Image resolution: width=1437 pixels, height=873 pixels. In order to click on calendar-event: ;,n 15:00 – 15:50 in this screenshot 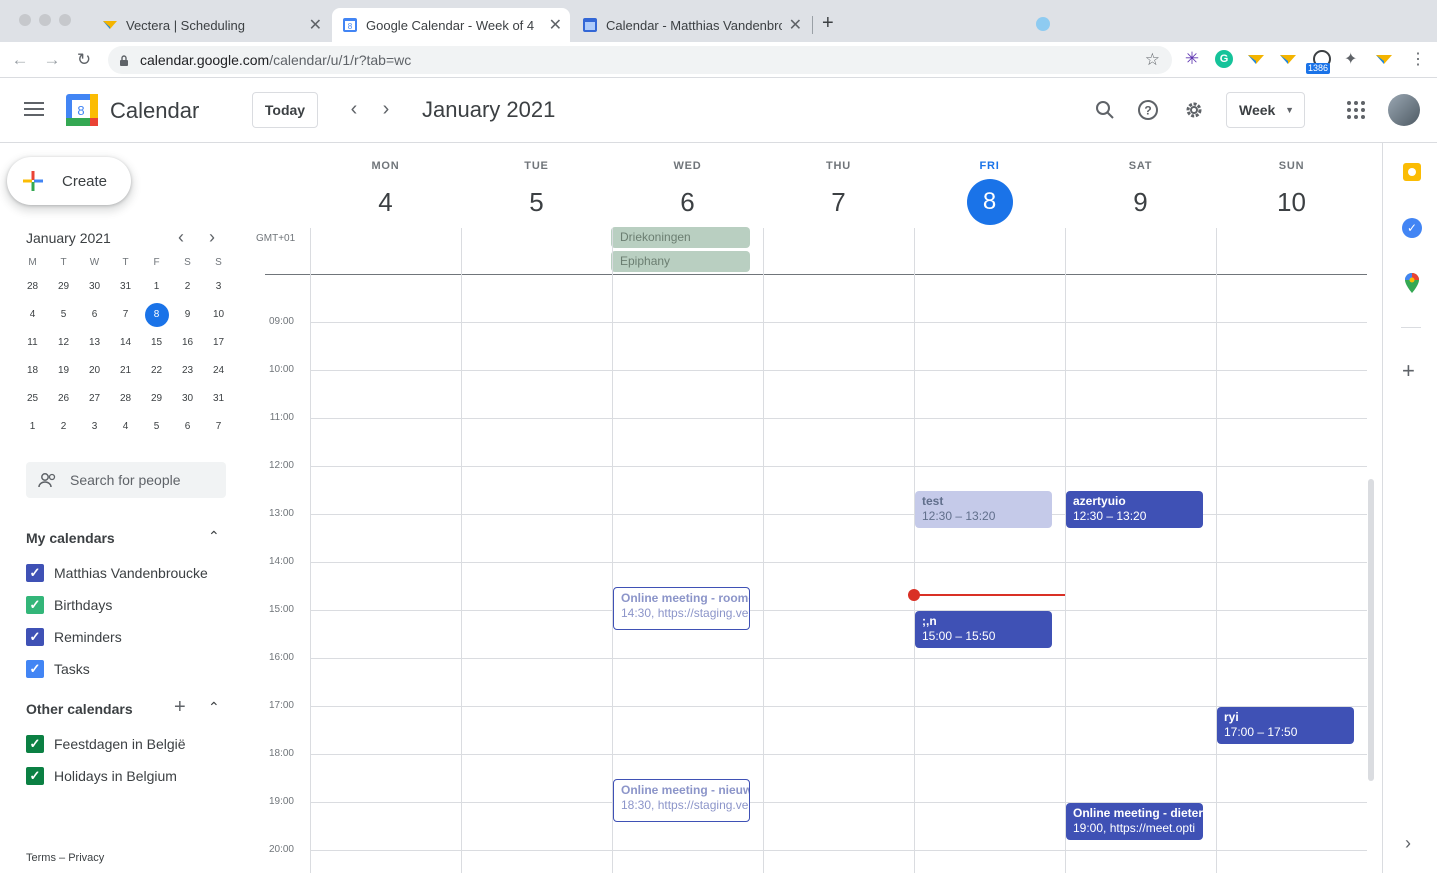, I will do `click(983, 629)`.